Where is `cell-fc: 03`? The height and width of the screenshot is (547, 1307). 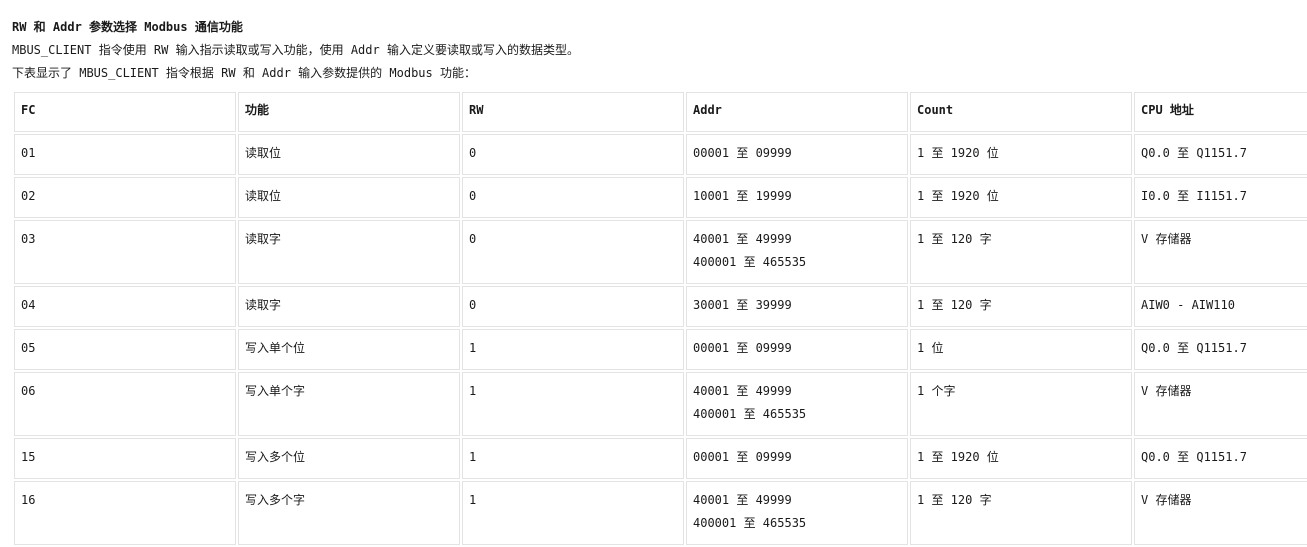 cell-fc: 03 is located at coordinates (125, 252).